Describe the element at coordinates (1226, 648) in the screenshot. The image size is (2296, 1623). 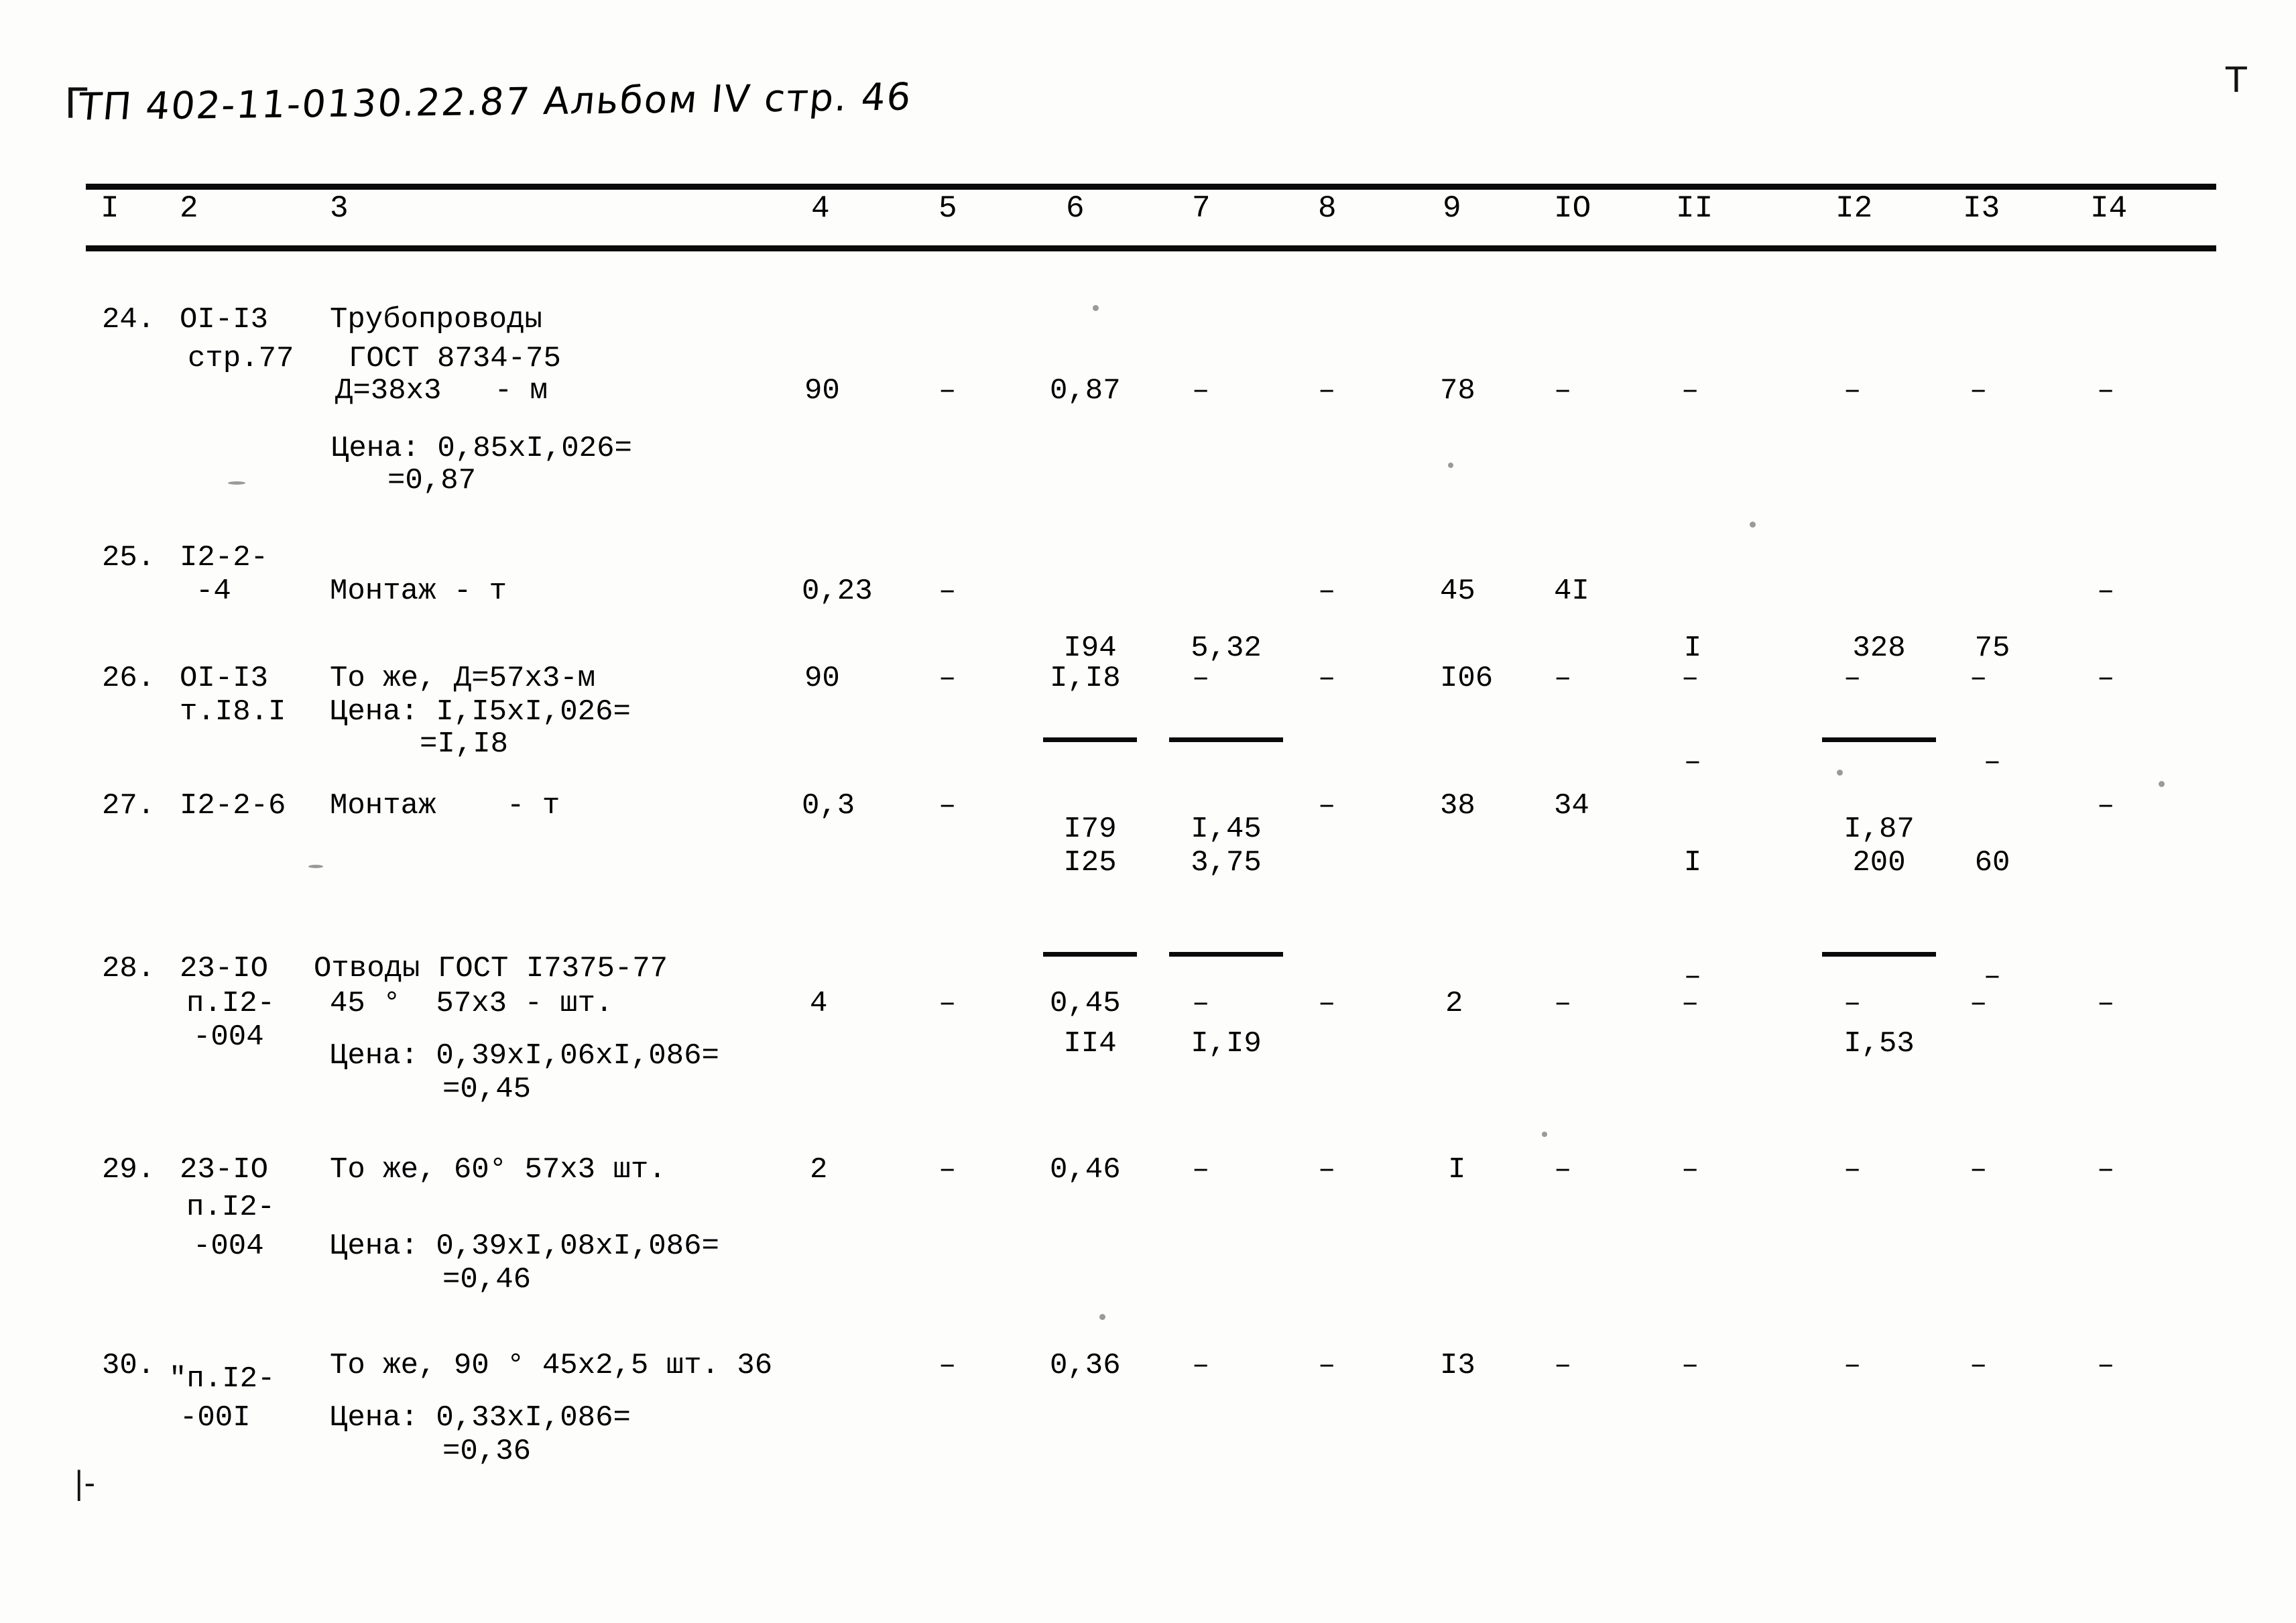
I see `cell-col7-numerator: 5,32` at that location.